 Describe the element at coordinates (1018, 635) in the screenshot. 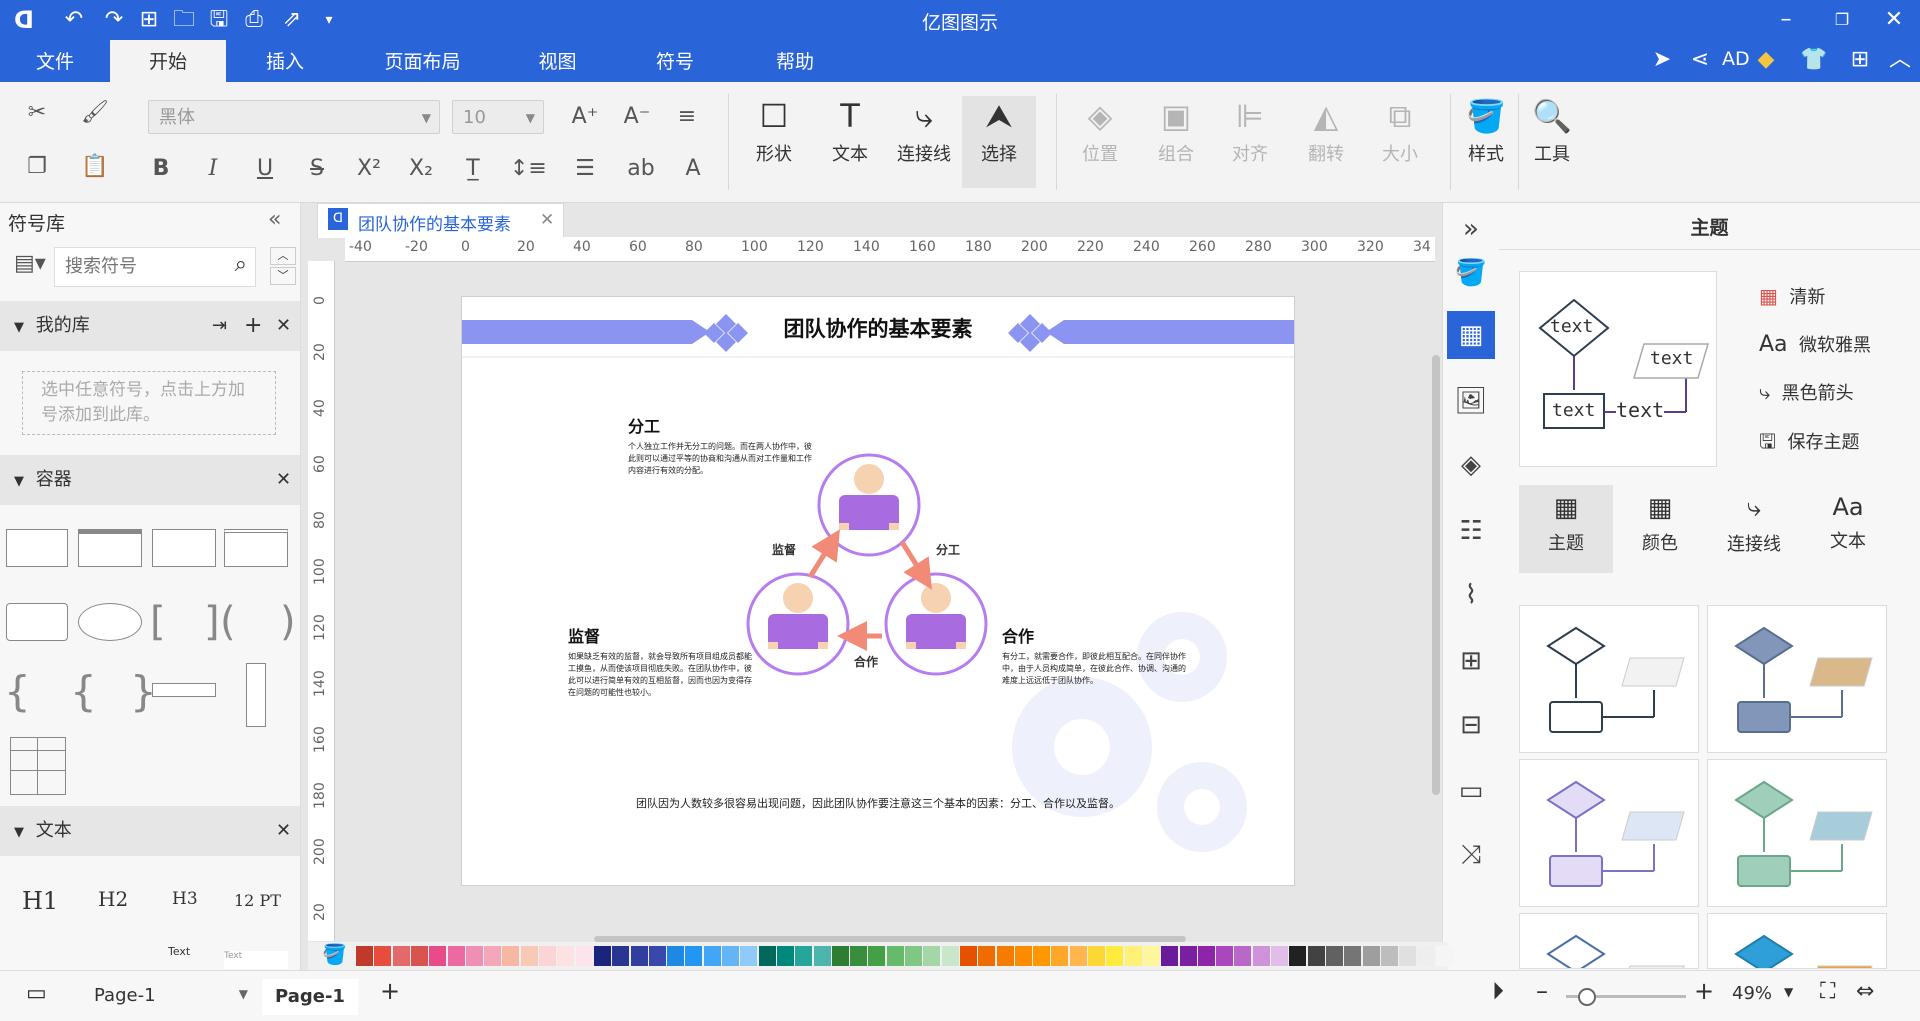

I see `heading-hezuo: 合作` at that location.